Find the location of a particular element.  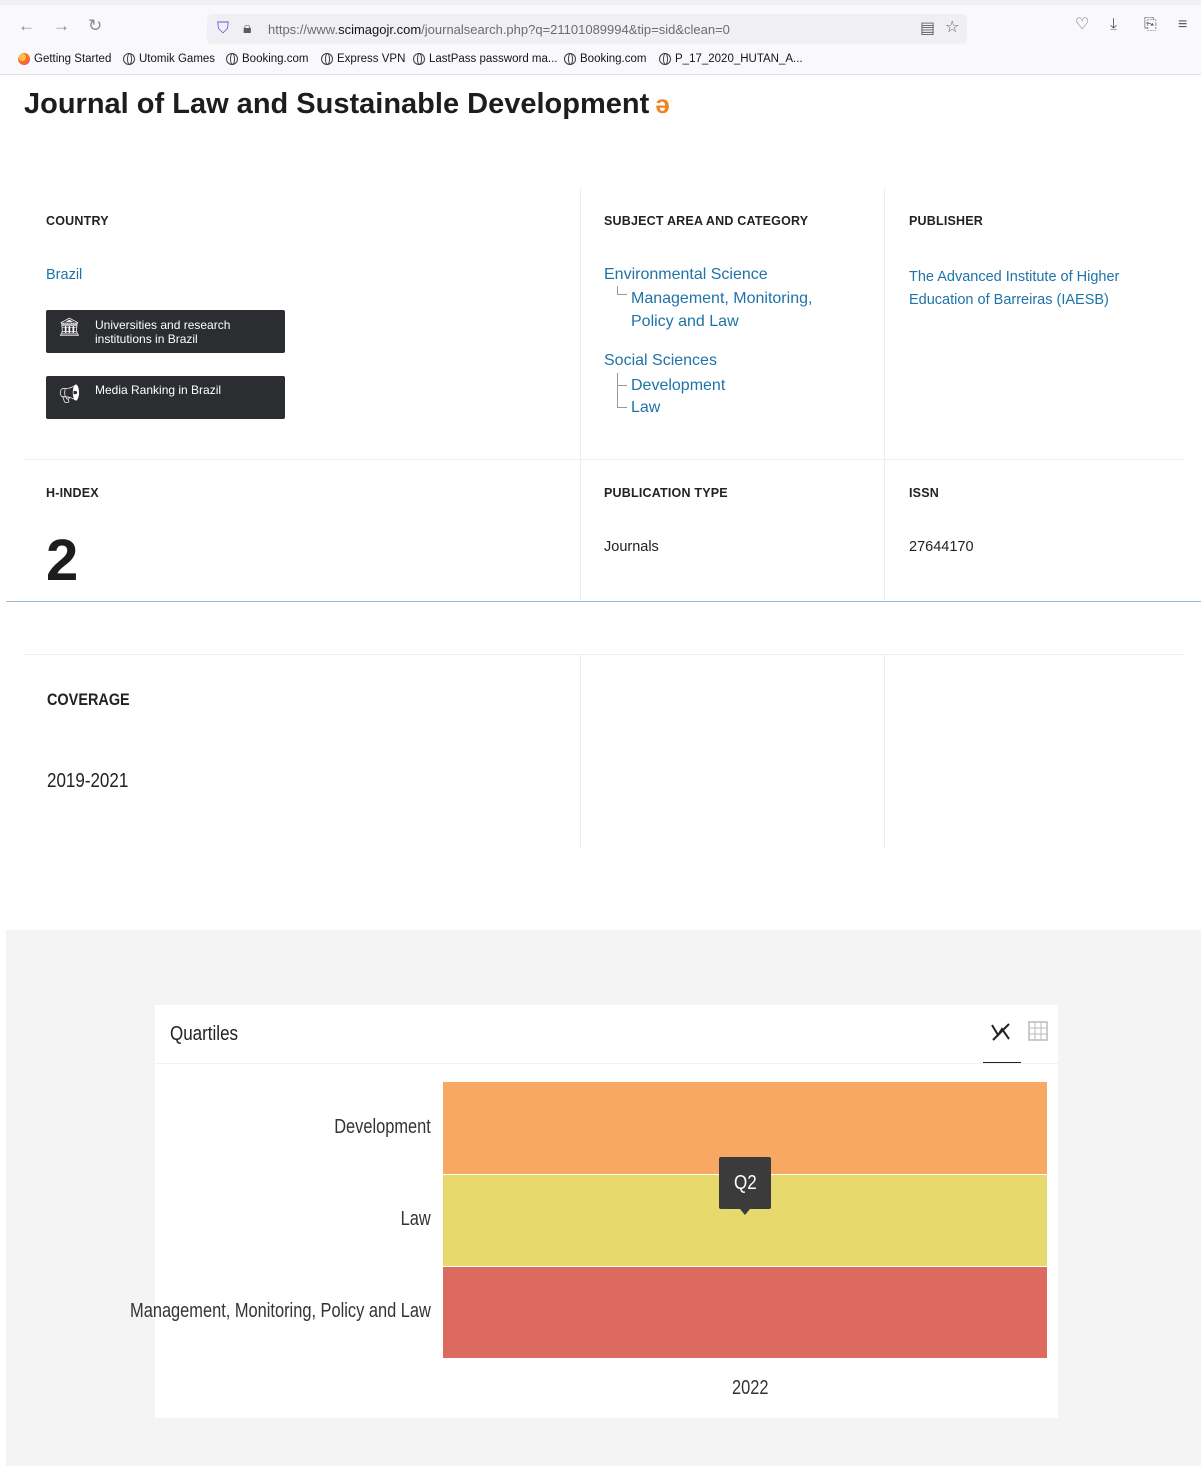

extensions-icon: ⎘ is located at coordinates (1150, 25).